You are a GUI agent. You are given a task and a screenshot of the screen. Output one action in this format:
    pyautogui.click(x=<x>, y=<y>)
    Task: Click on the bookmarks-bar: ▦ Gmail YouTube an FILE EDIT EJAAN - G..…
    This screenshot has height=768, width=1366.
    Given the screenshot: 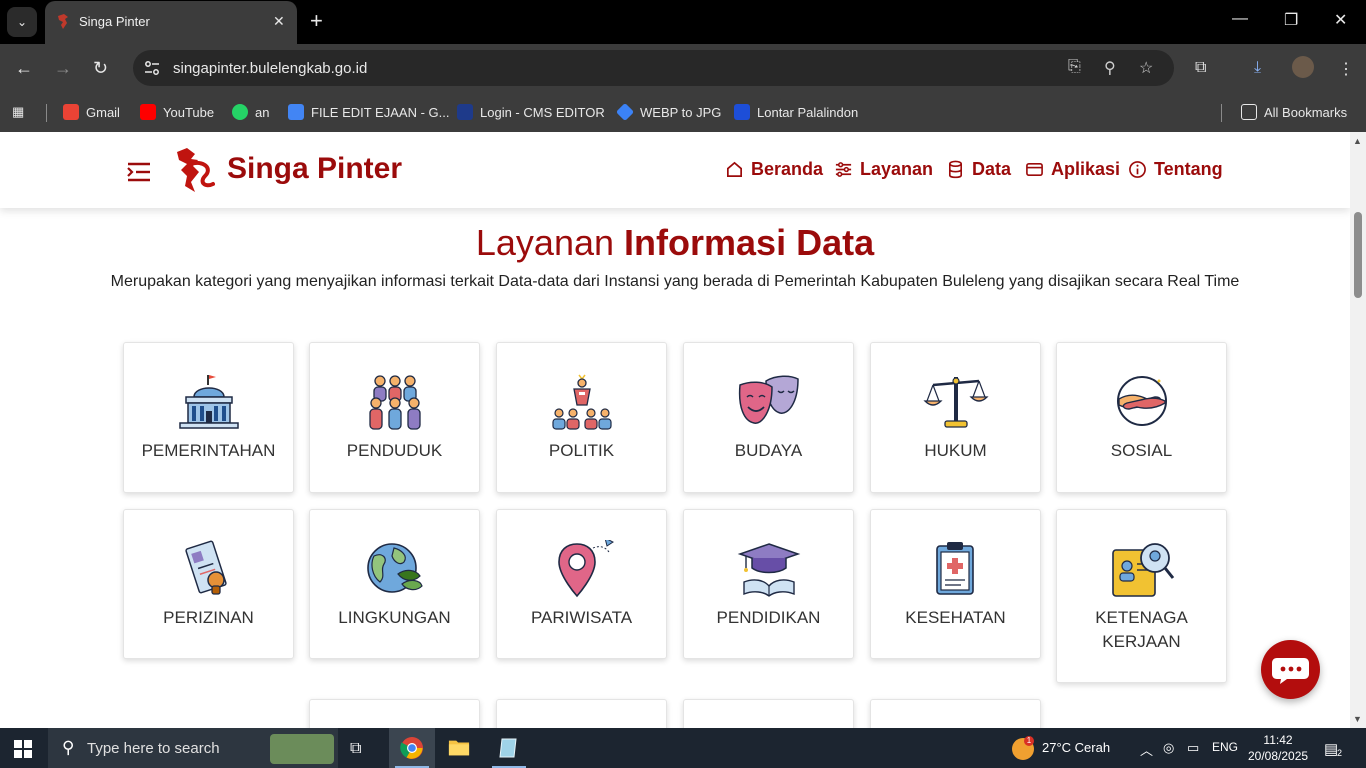 What is the action you would take?
    pyautogui.click(x=683, y=113)
    